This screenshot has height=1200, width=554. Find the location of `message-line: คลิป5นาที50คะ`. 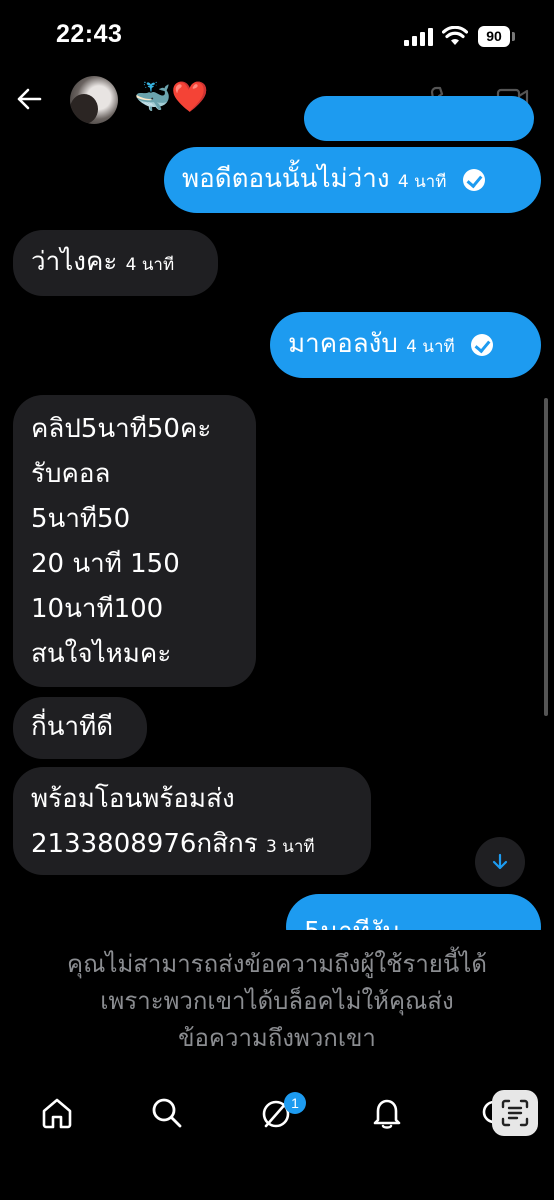

message-line: คลิป5นาที50คะ is located at coordinates (121, 429).